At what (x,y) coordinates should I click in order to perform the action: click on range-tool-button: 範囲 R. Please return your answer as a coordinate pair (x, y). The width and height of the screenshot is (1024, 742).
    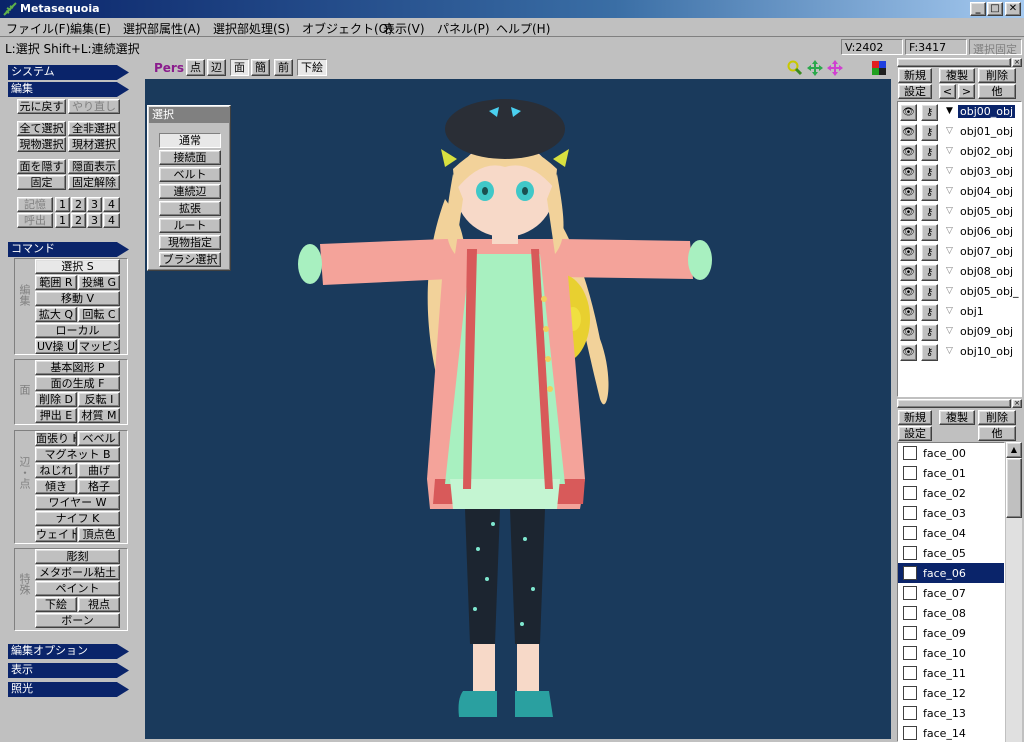
    Looking at the image, I should click on (56, 282).